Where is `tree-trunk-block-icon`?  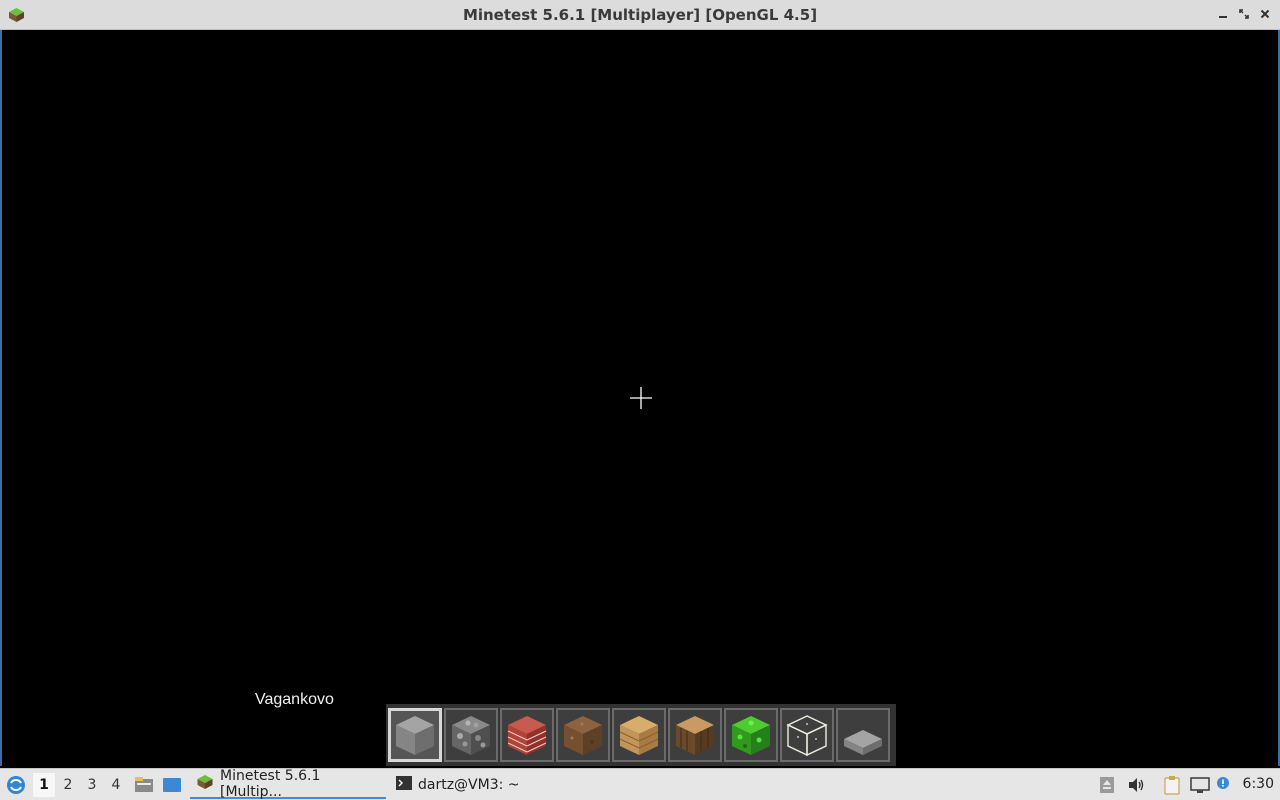 tree-trunk-block-icon is located at coordinates (695, 735).